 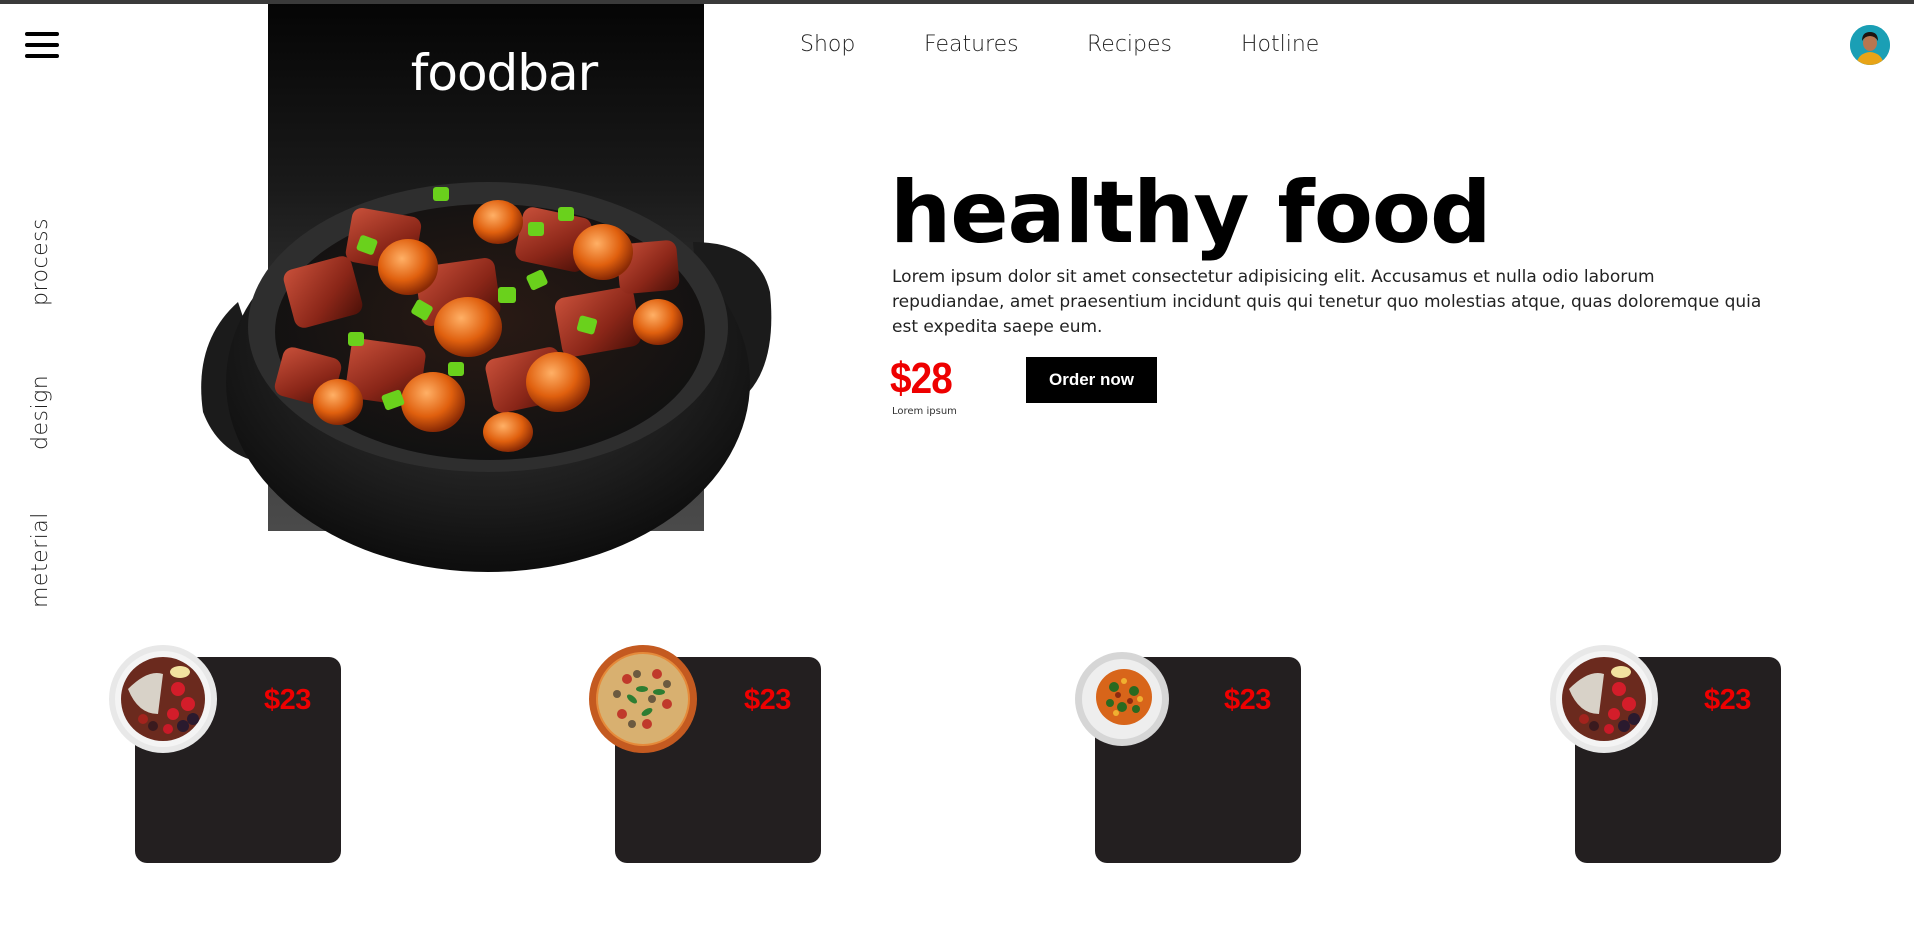 I want to click on nav-item-shop: Shop, so click(x=827, y=44).